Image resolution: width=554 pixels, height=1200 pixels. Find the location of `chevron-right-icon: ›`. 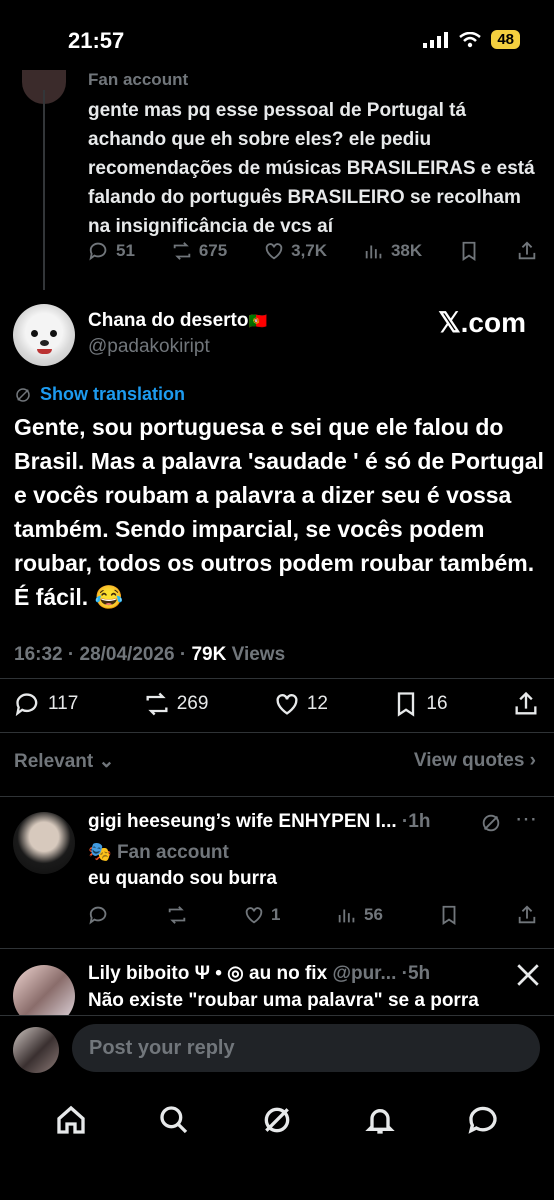

chevron-right-icon: › is located at coordinates (532, 760).